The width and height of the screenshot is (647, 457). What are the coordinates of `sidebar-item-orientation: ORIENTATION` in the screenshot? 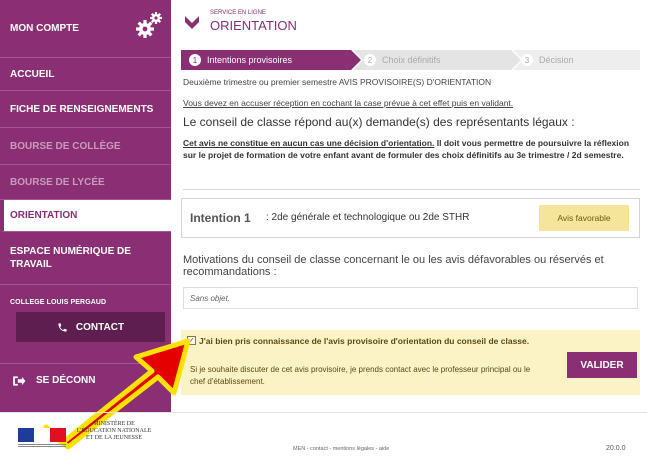 It's located at (85, 216).